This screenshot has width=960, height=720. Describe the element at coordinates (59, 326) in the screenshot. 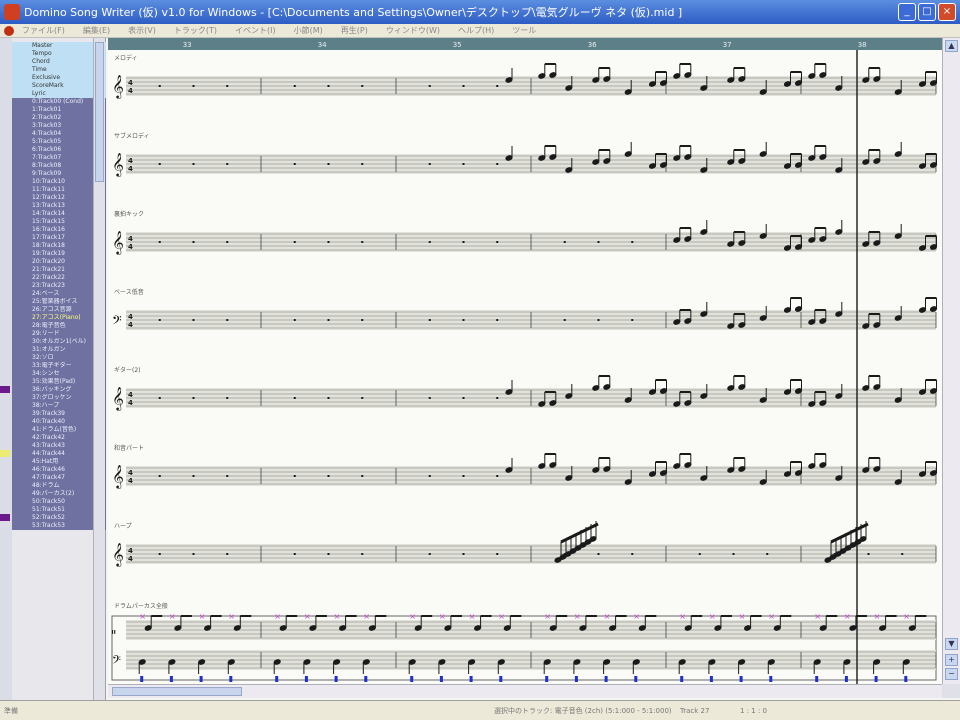

I see `sidebar-track-28: 28:電子音色` at that location.